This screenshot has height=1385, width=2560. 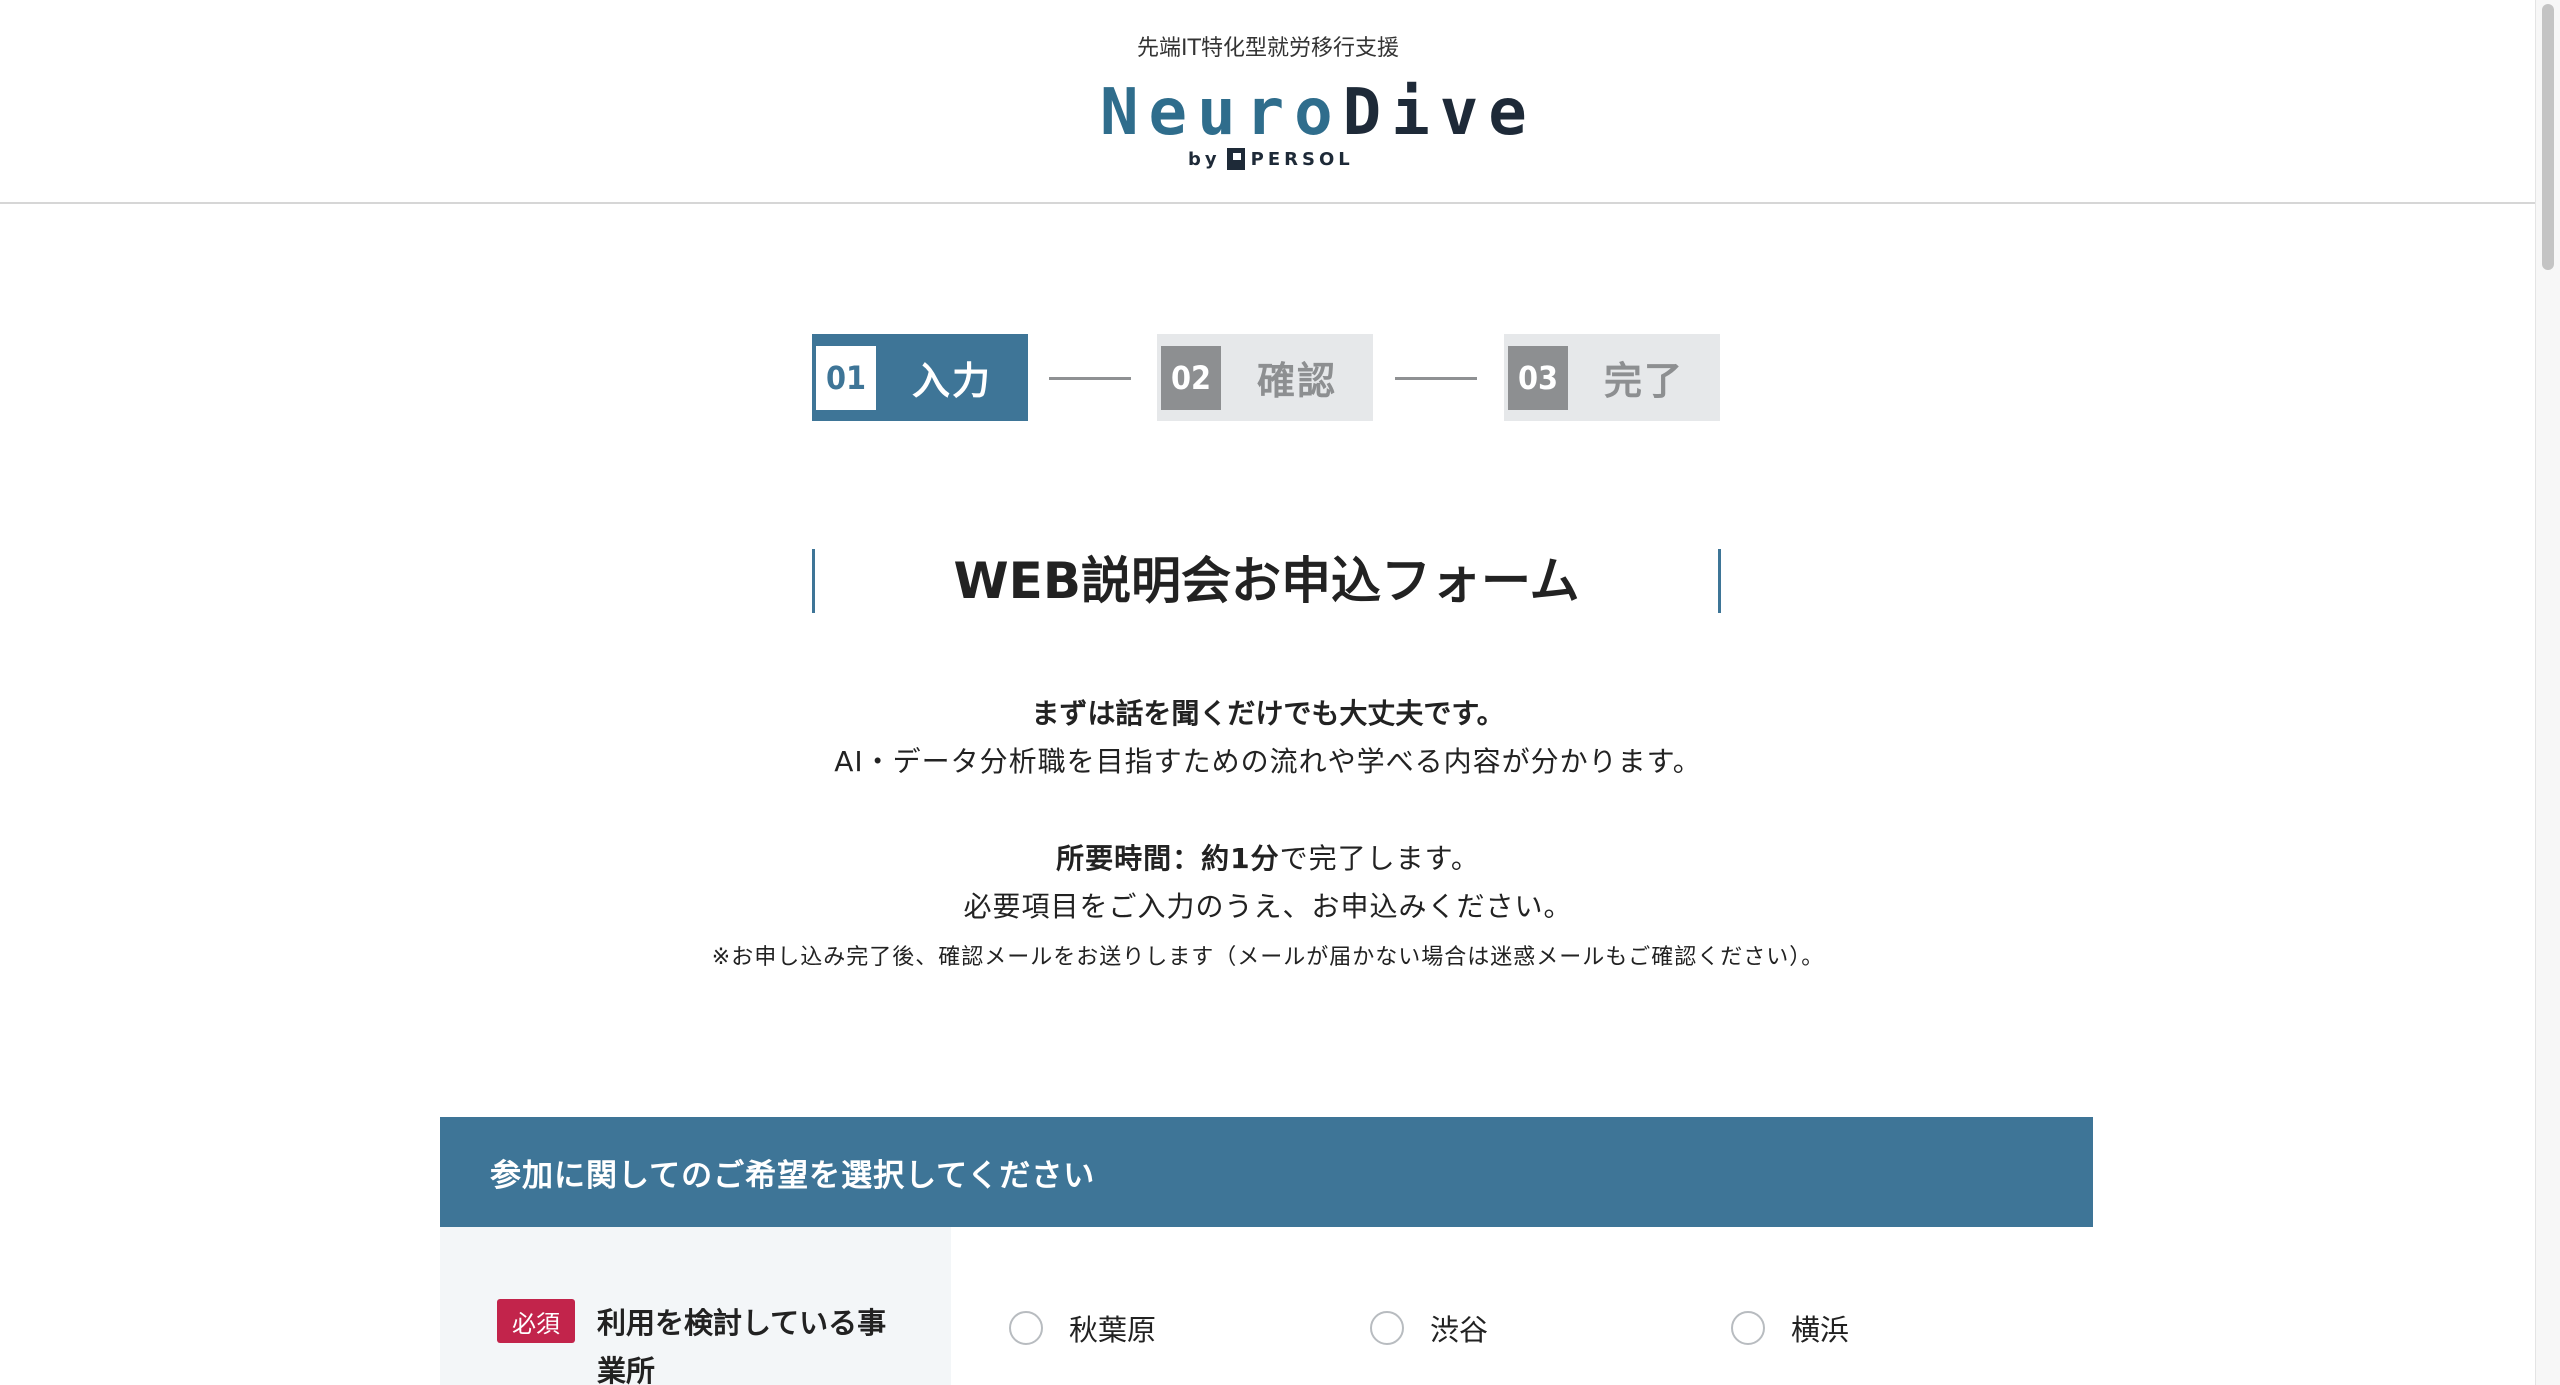 I want to click on intro-required: 必要項目をご入力のうえ、お申込みください。, so click(x=1268, y=906).